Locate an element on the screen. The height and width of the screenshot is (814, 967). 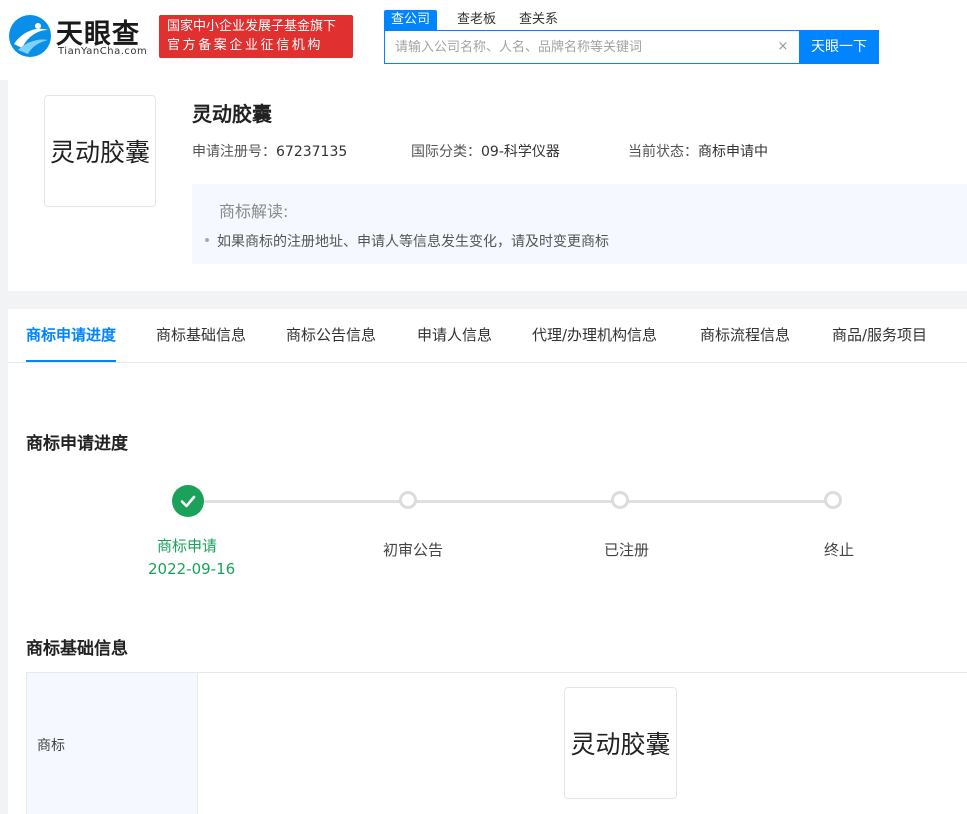
step-label-application: 商标申请 is located at coordinates (187, 546).